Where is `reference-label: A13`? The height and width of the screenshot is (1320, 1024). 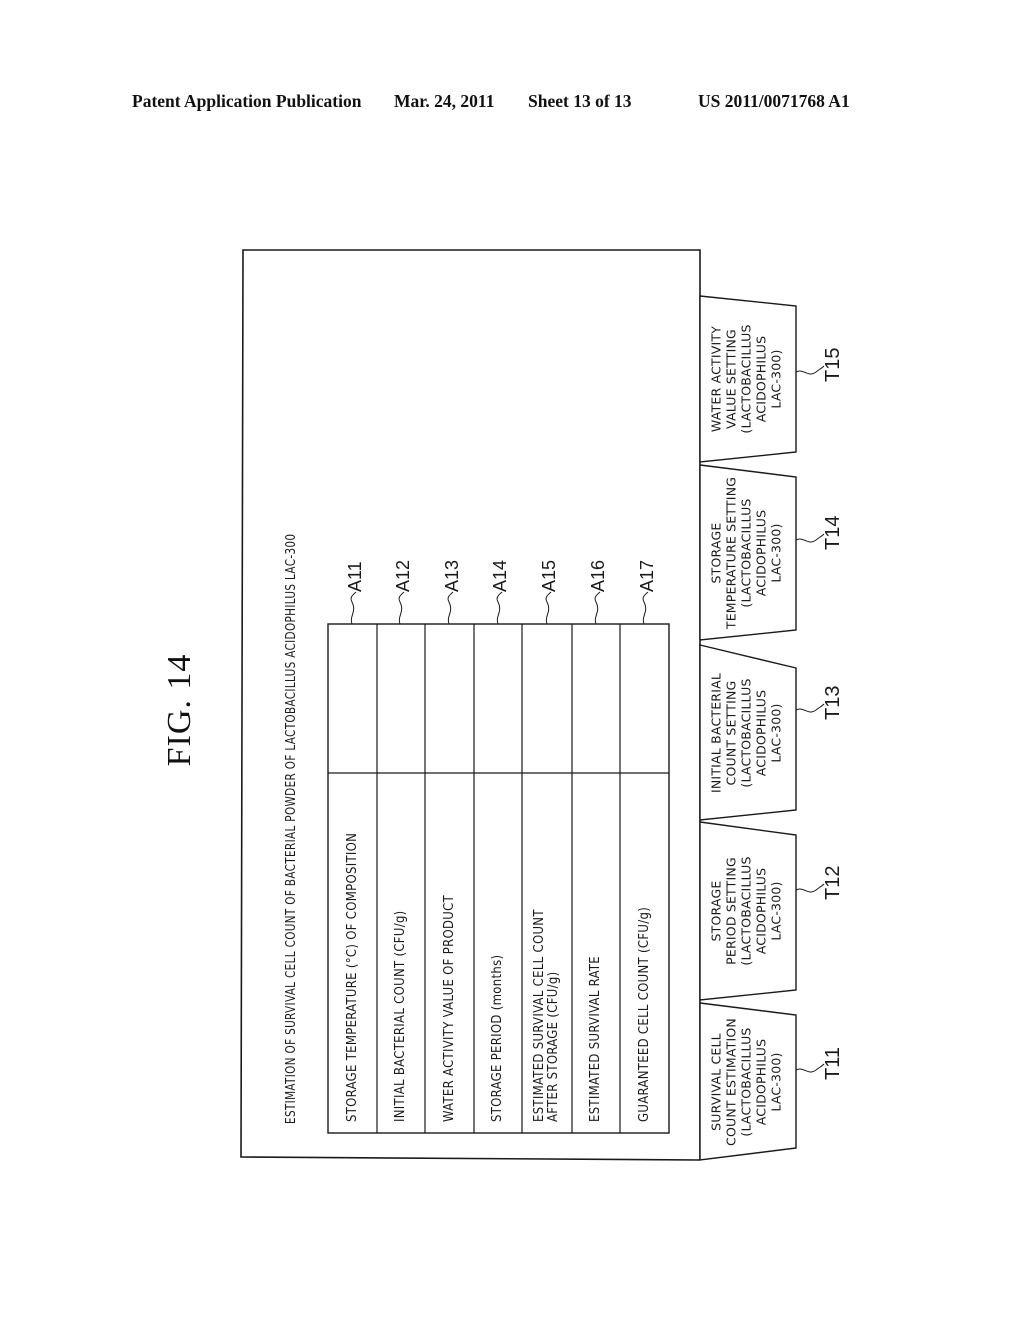 reference-label: A13 is located at coordinates (451, 575).